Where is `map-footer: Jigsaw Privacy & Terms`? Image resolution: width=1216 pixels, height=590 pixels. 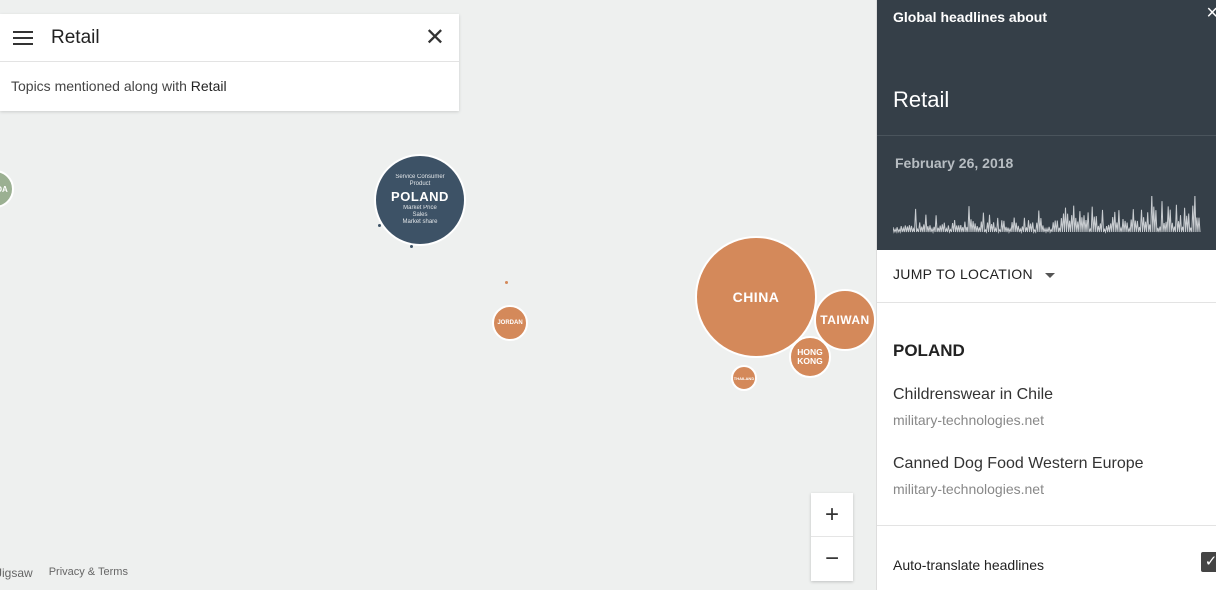 map-footer: Jigsaw Privacy & Terms is located at coordinates (64, 573).